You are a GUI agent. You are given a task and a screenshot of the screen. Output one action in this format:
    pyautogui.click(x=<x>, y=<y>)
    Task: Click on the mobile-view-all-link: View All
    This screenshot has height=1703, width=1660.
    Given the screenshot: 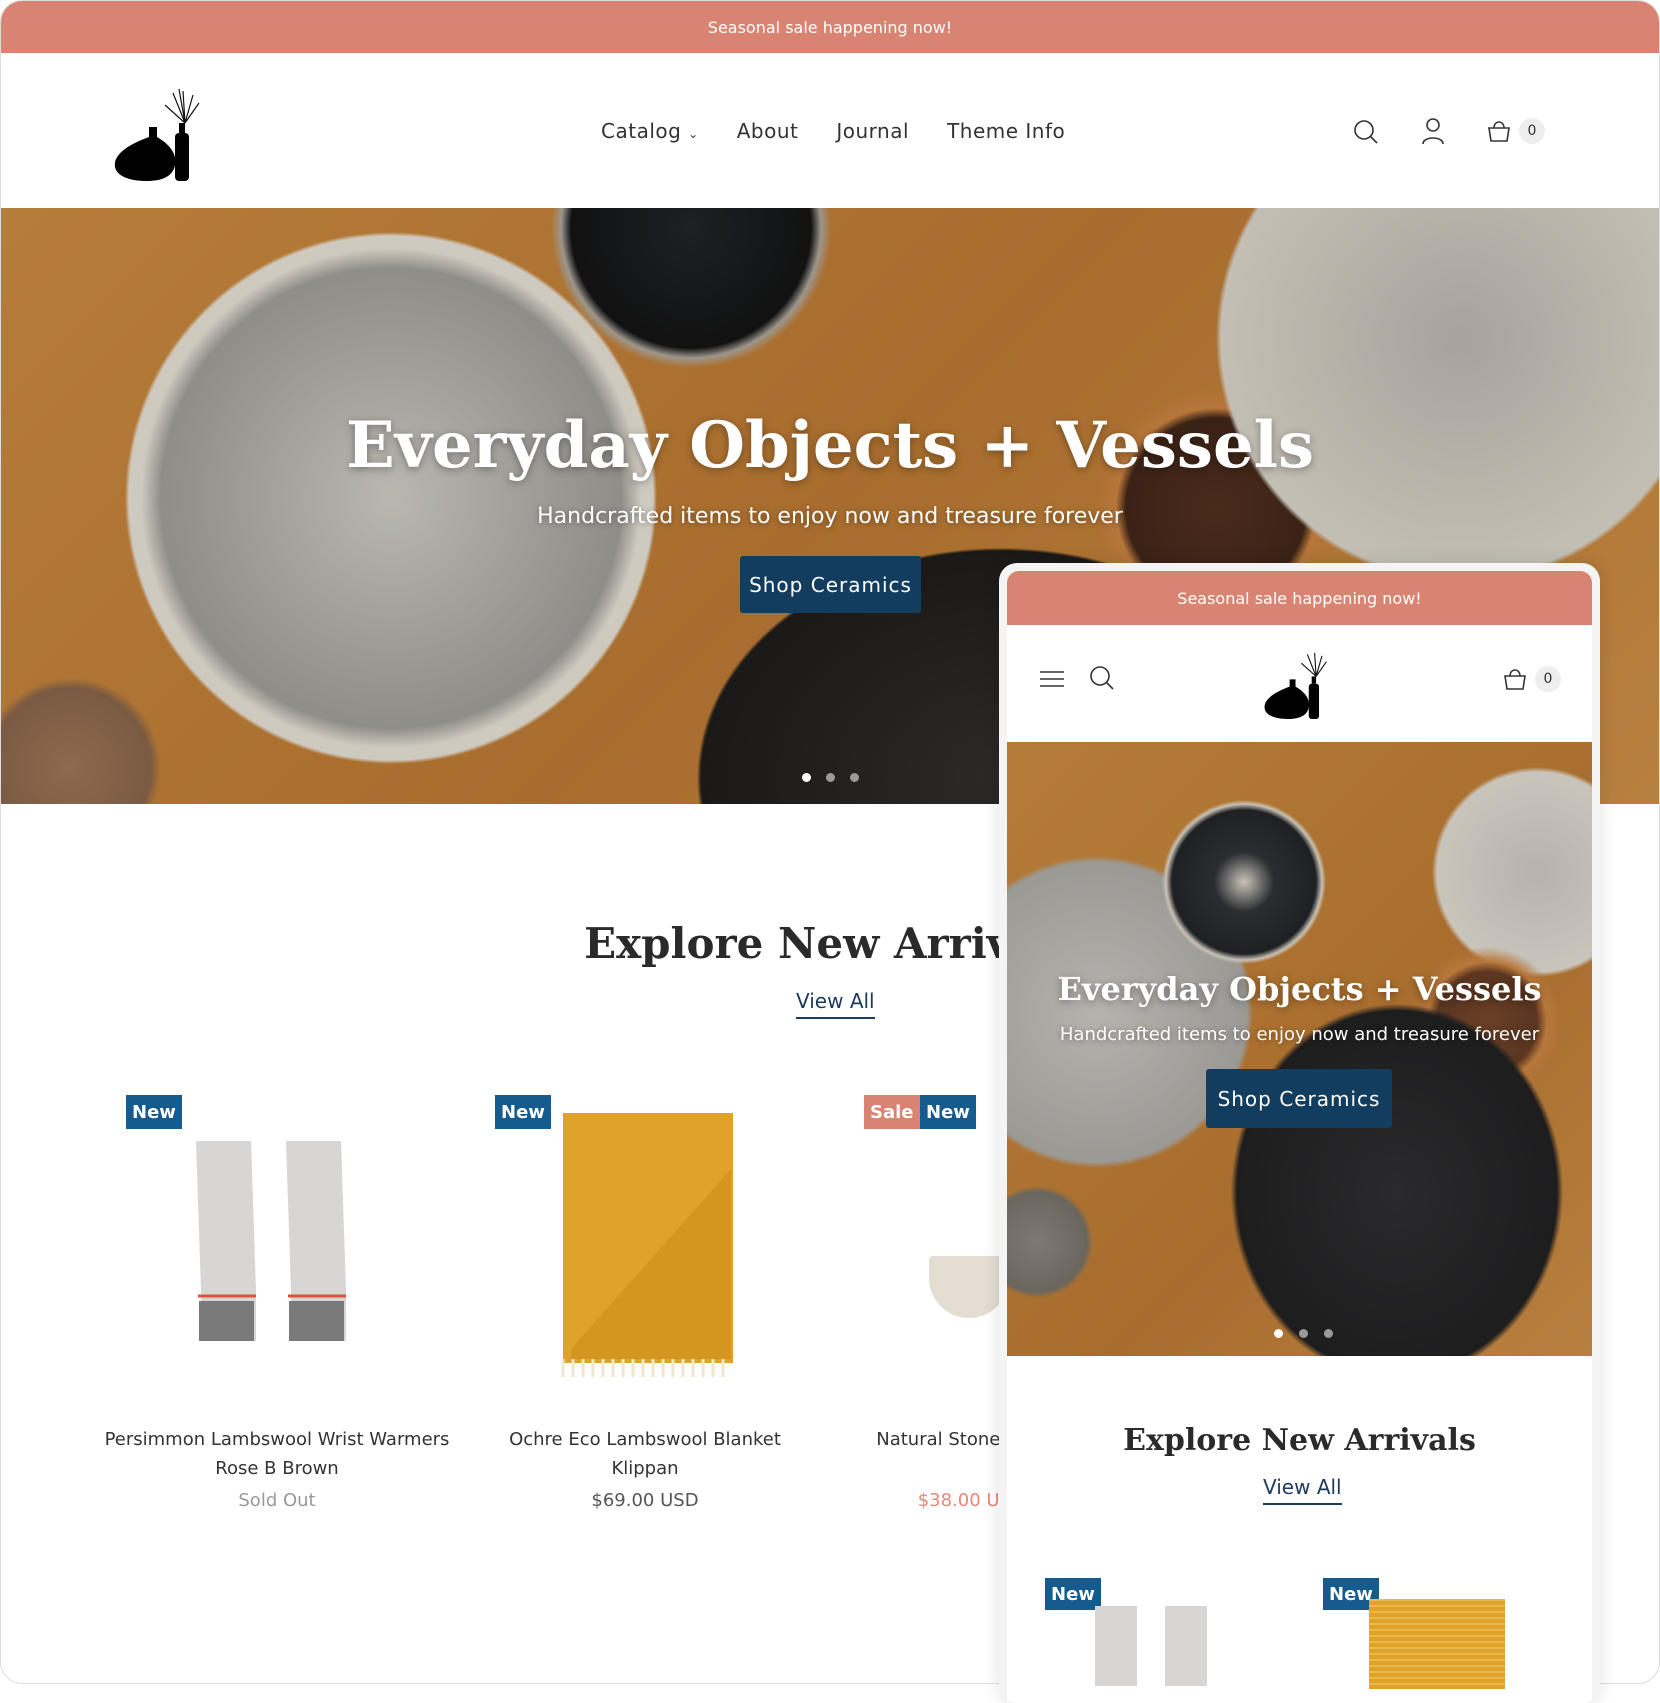 What is the action you would take?
    pyautogui.click(x=1302, y=1490)
    